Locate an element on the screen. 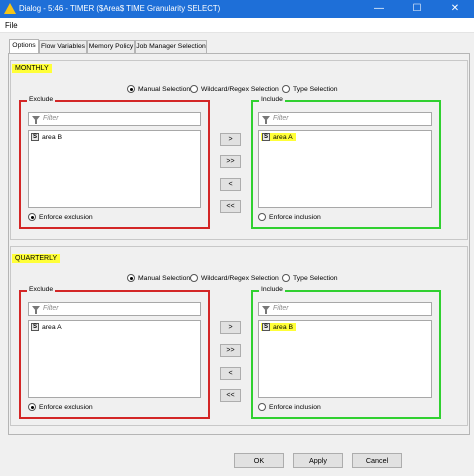  section-title: MONTHLY is located at coordinates (32, 68).